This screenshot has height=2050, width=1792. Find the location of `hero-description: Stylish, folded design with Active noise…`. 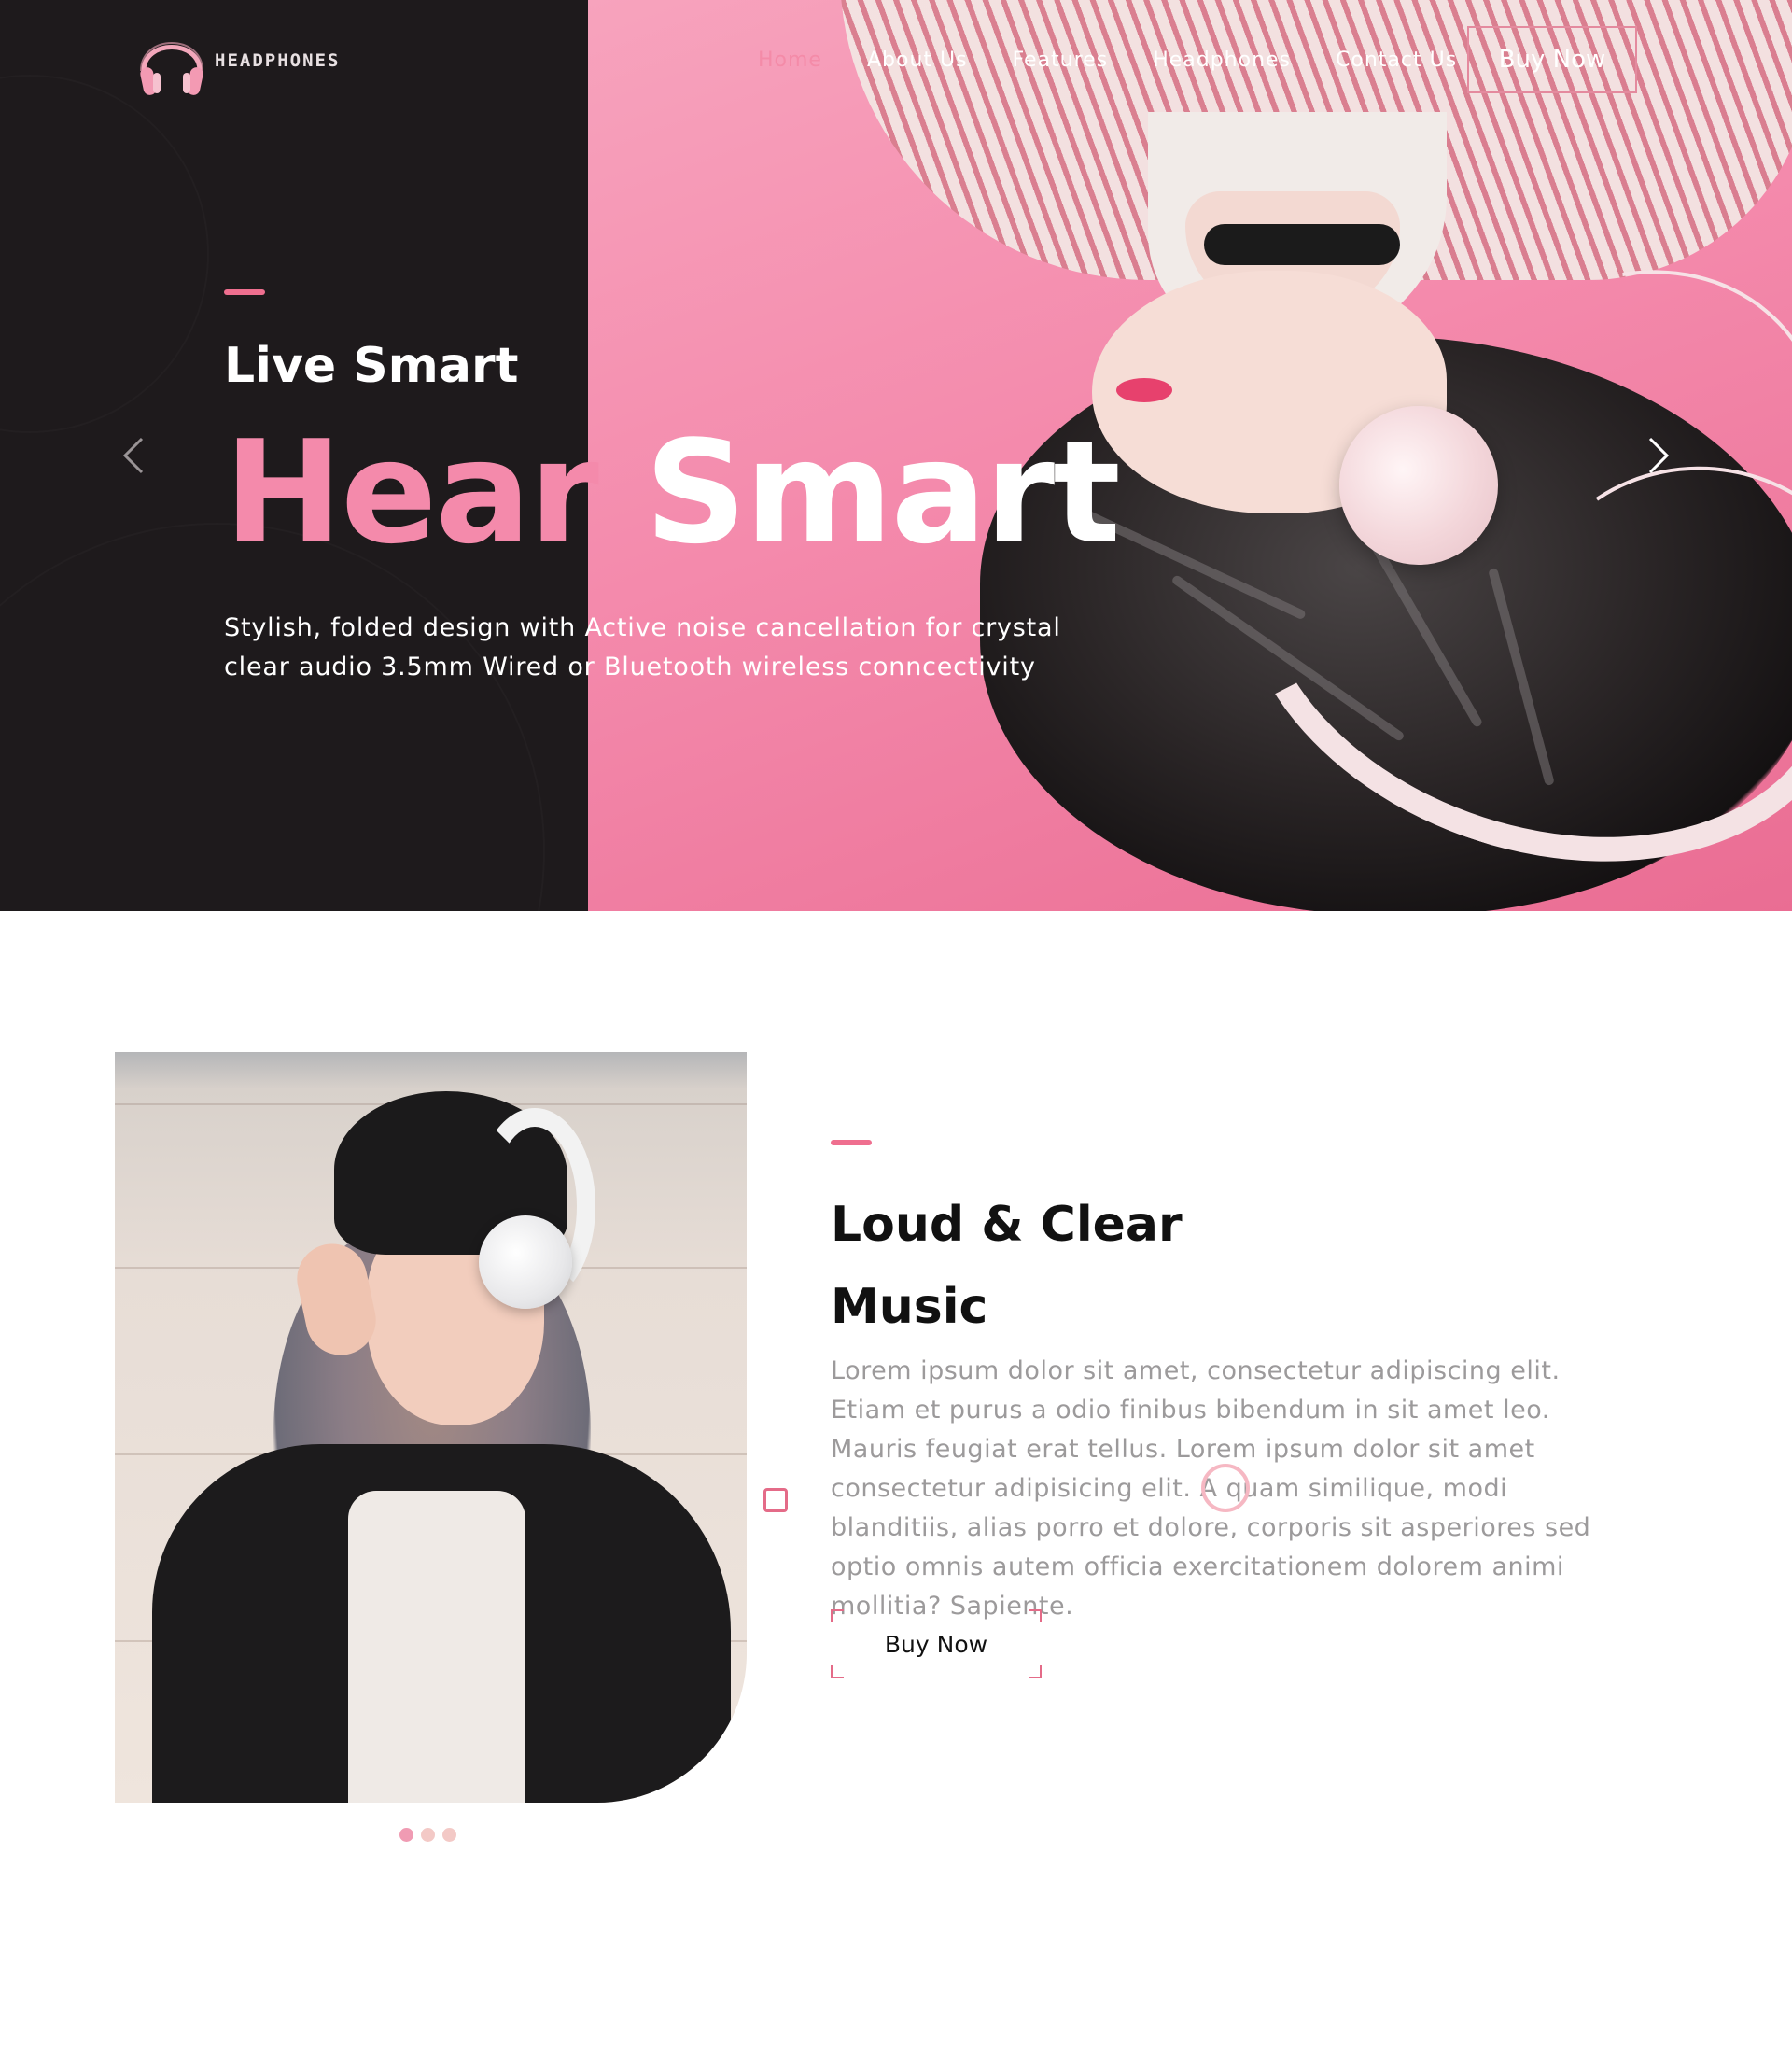

hero-description: Stylish, folded design with Active noise… is located at coordinates (642, 647).